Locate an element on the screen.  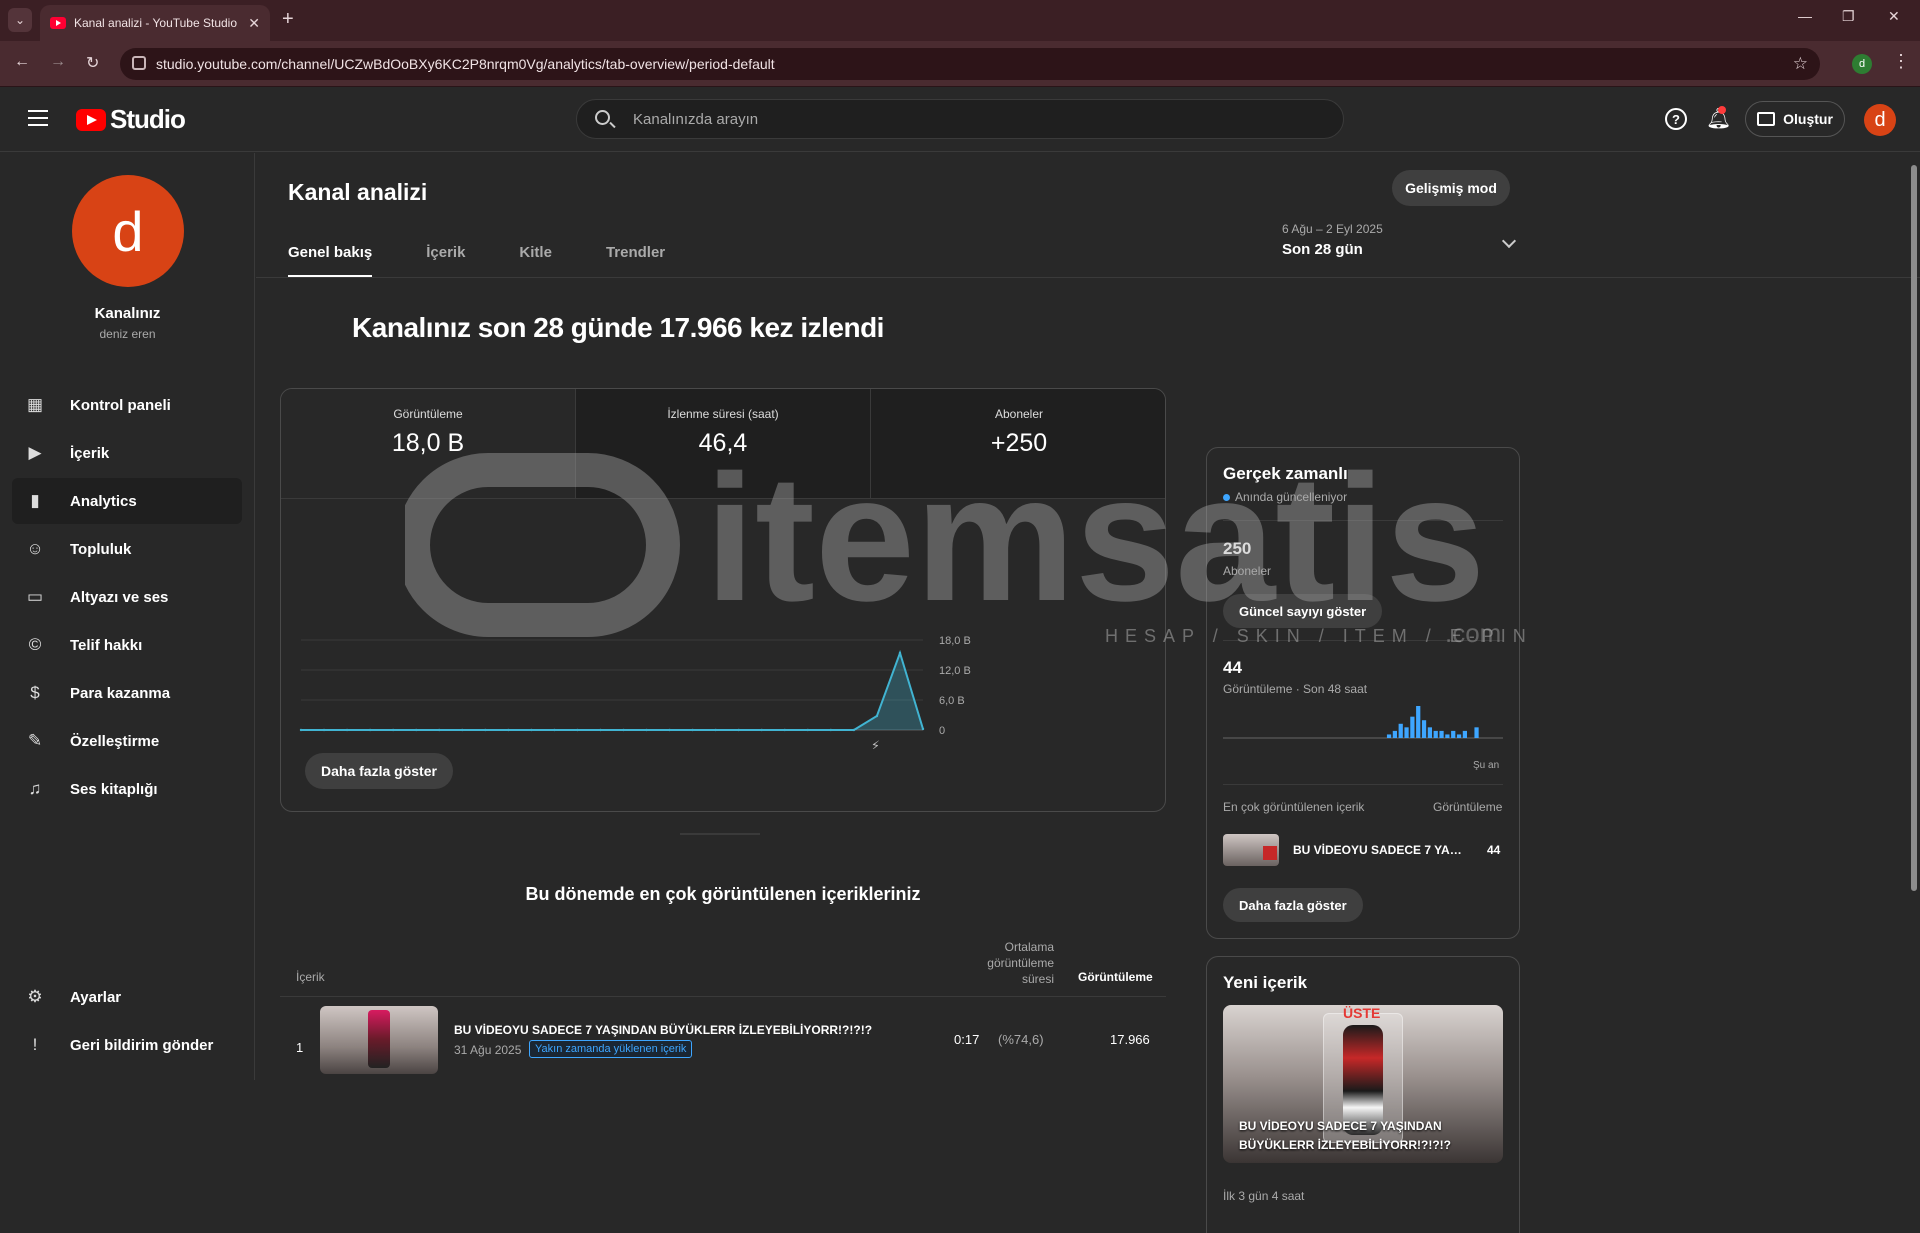
sidebar-item-analytics: ▮ Analytics is located at coordinates (127, 501).